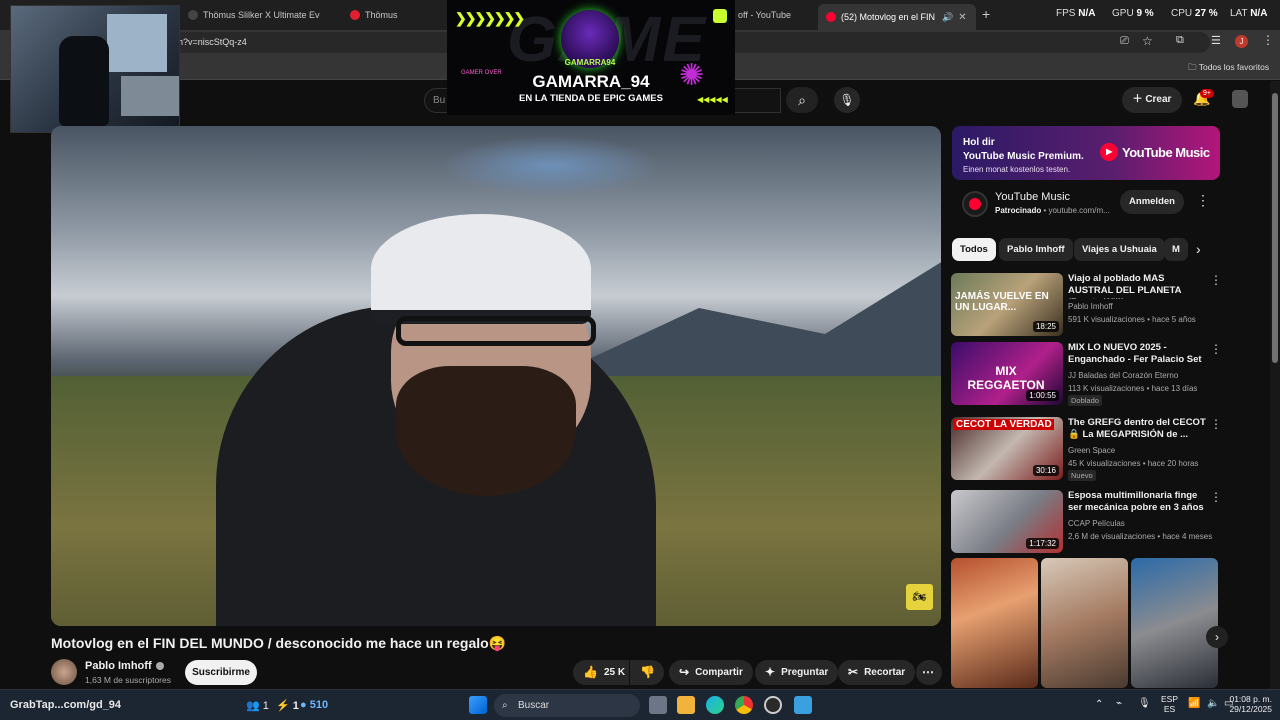 Image resolution: width=1280 pixels, height=720 pixels. Describe the element at coordinates (478, 705) in the screenshot. I see `windows-start-icon` at that location.